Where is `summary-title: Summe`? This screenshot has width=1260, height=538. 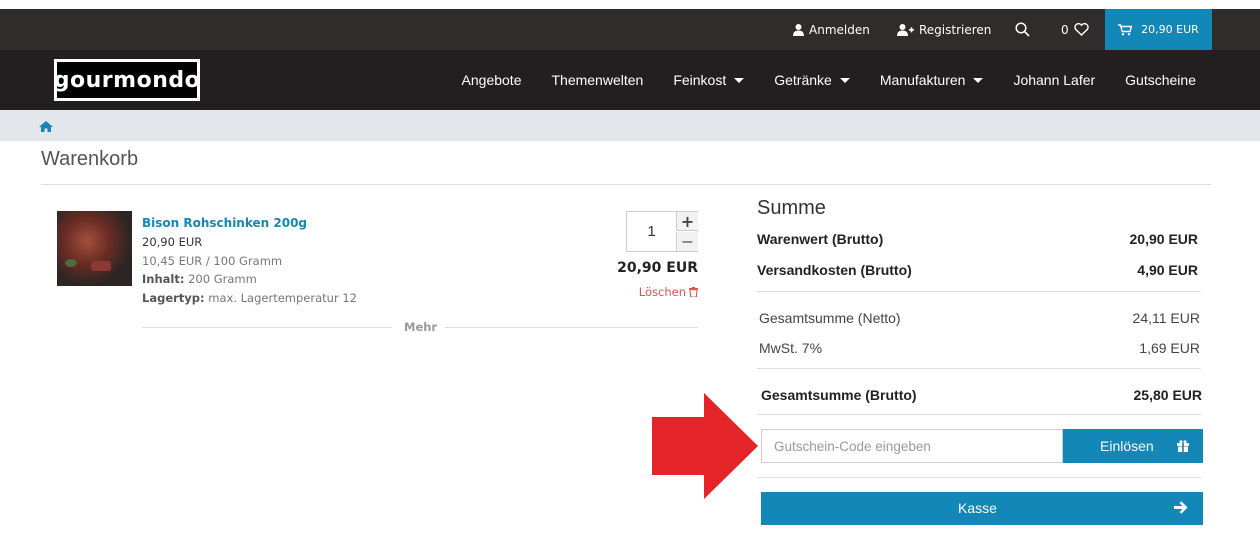
summary-title: Summe is located at coordinates (791, 208).